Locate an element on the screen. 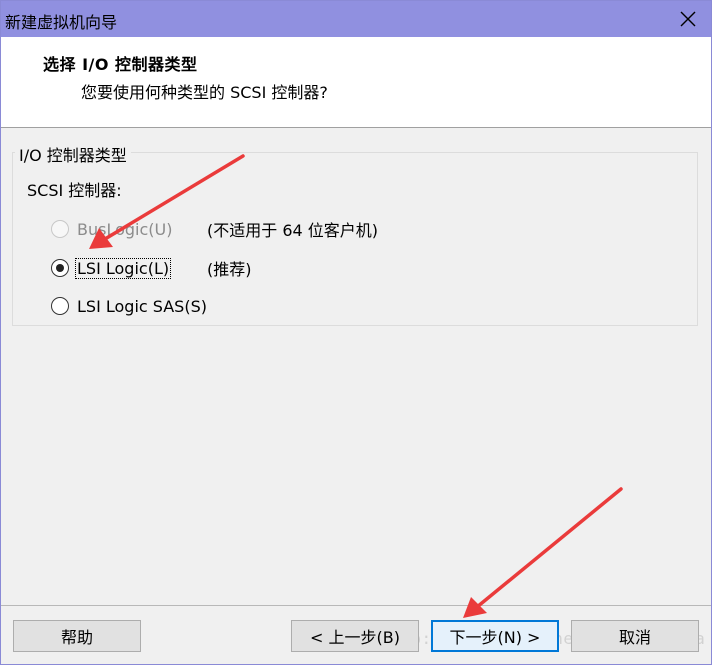 The image size is (712, 665). note-buslogic: (不适用于 64 位客户机) is located at coordinates (293, 230).